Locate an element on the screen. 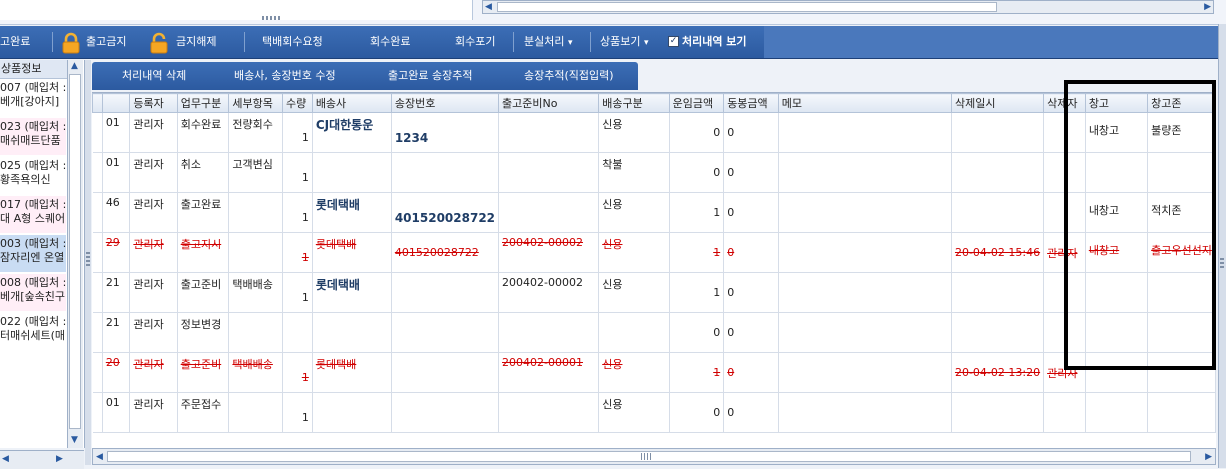  table-cell: 정보변경 is located at coordinates (203, 332).